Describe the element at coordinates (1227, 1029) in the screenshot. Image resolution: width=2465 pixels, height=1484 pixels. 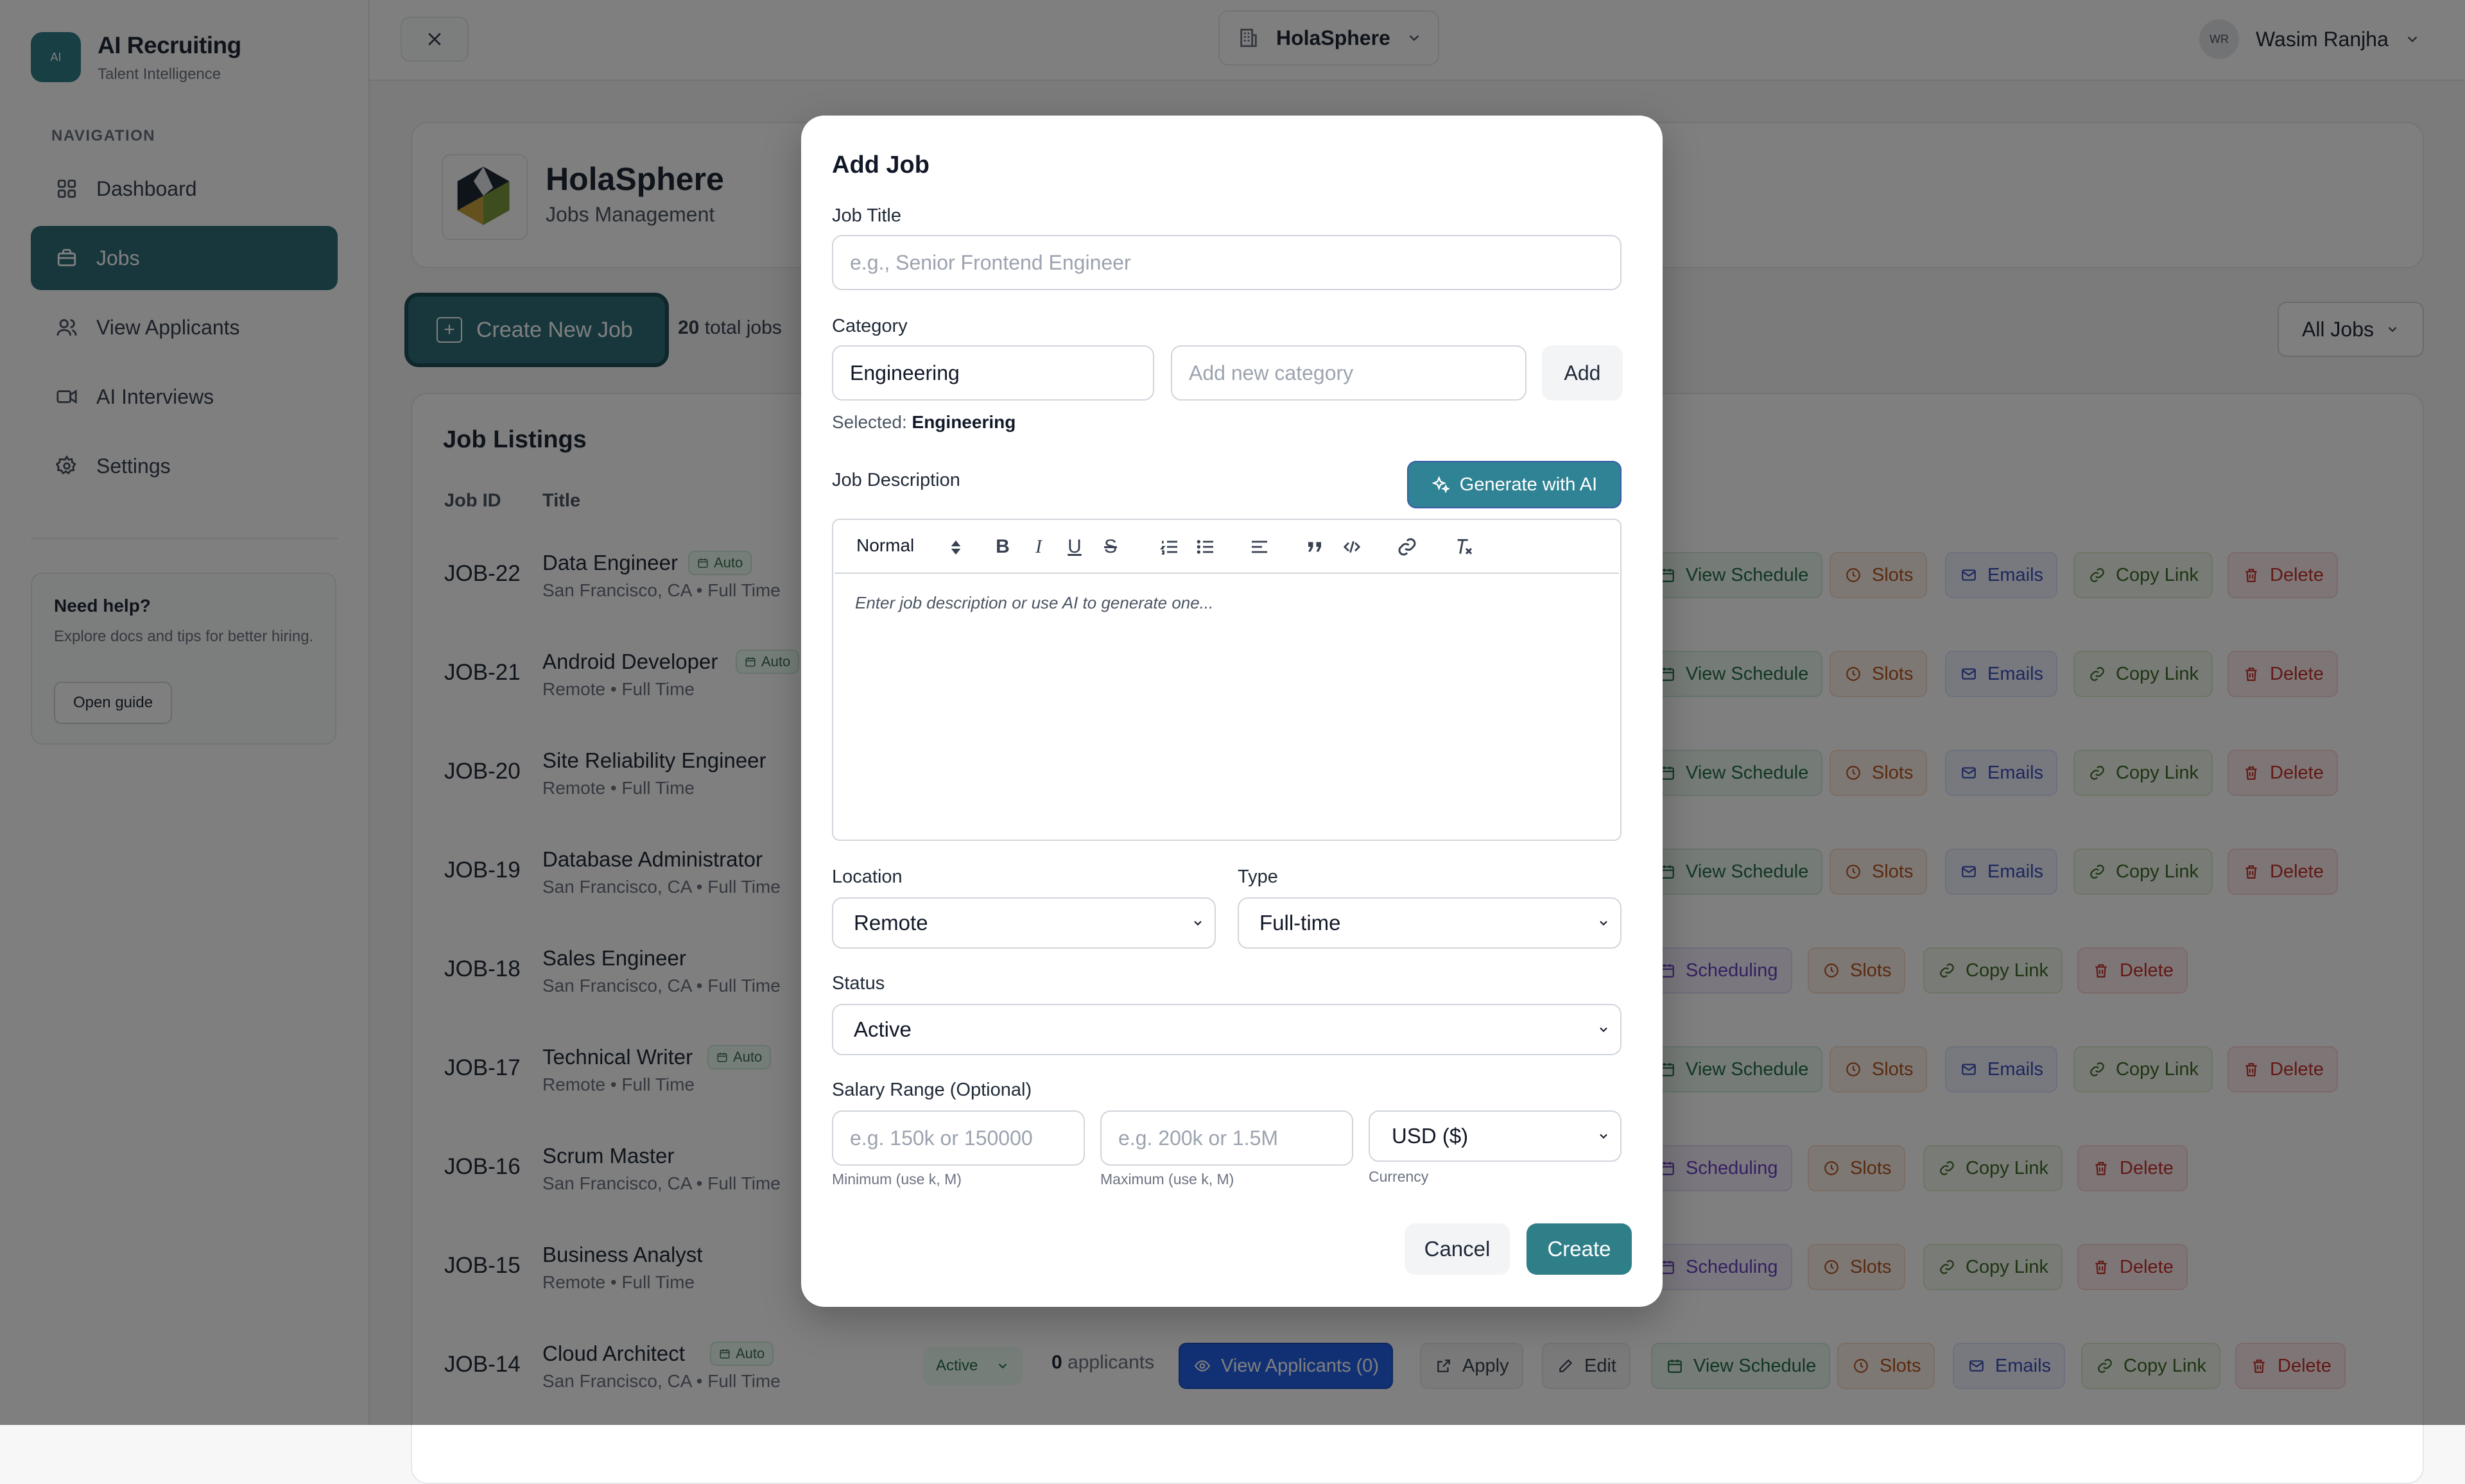
I see `status-select: Active` at that location.